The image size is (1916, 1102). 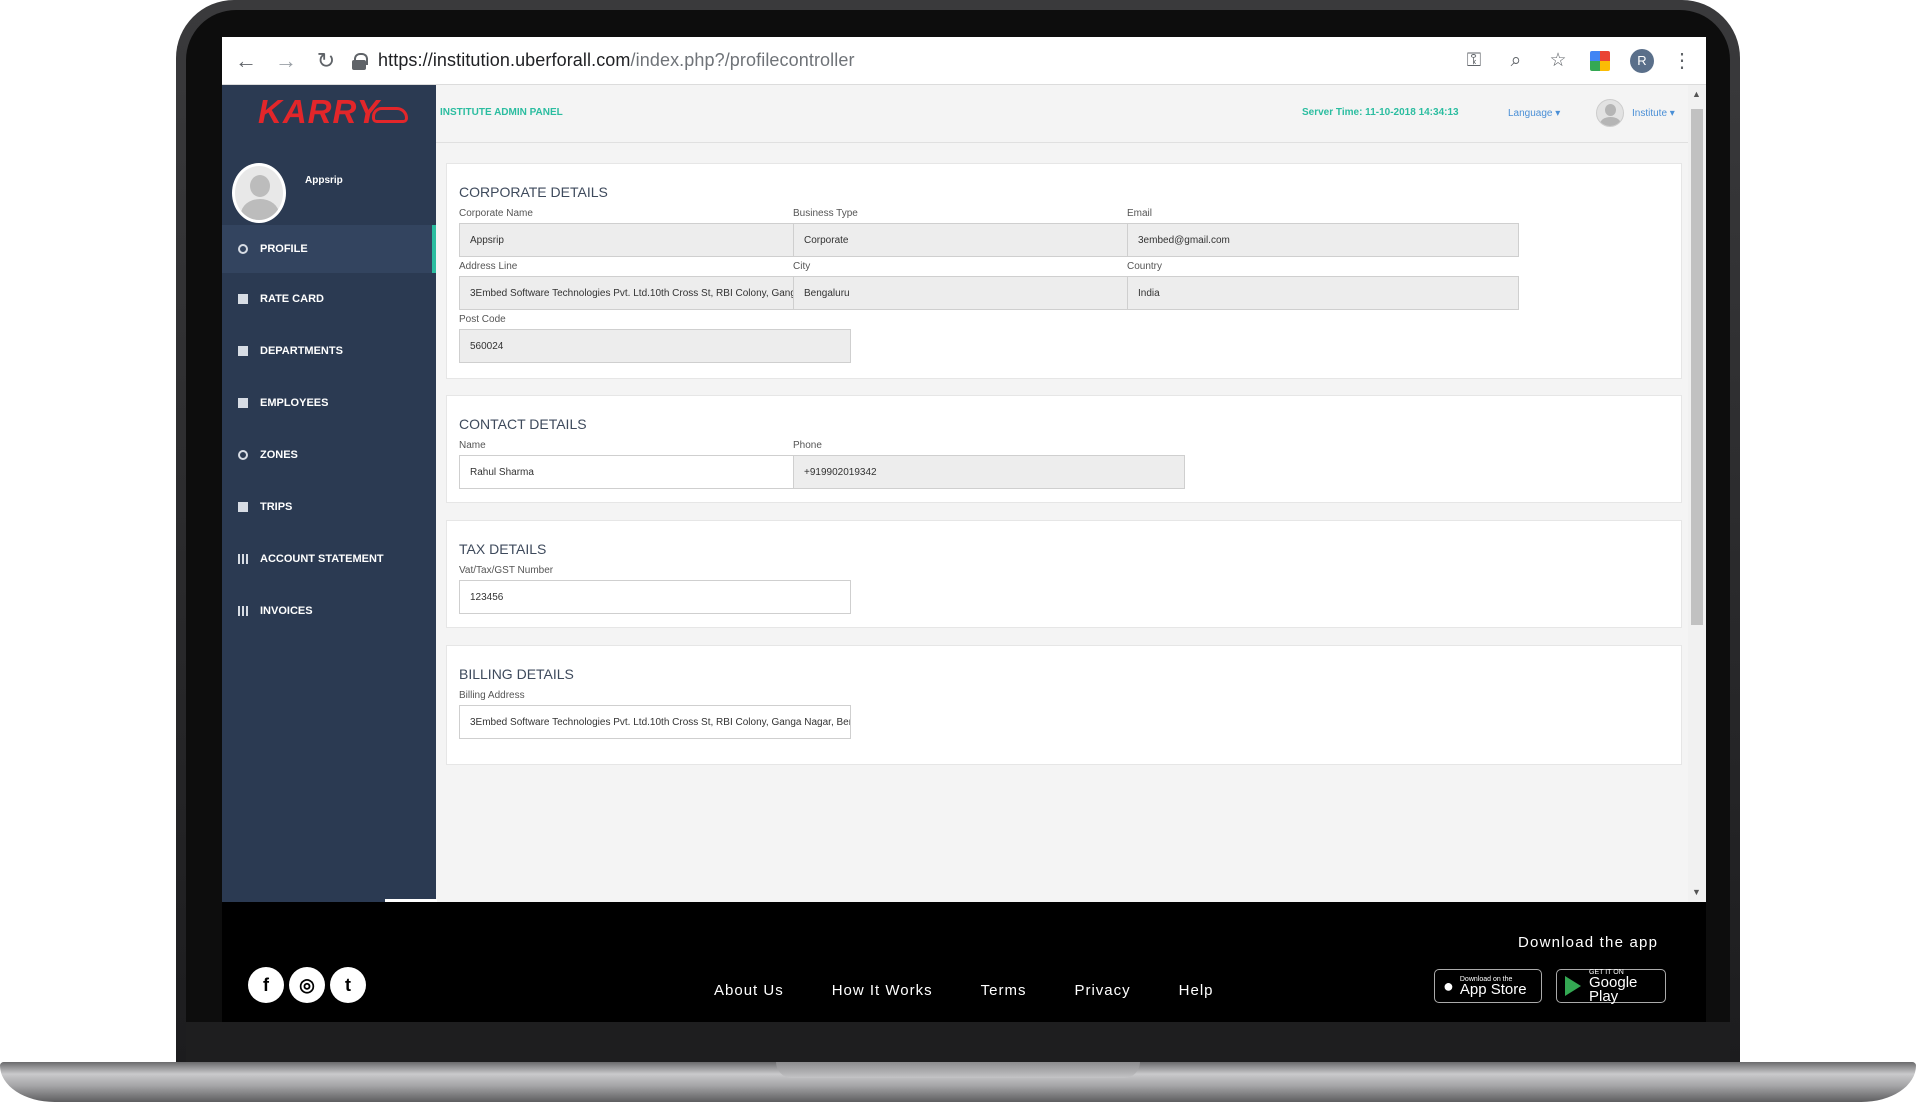 I want to click on institute-avatar, so click(x=1610, y=113).